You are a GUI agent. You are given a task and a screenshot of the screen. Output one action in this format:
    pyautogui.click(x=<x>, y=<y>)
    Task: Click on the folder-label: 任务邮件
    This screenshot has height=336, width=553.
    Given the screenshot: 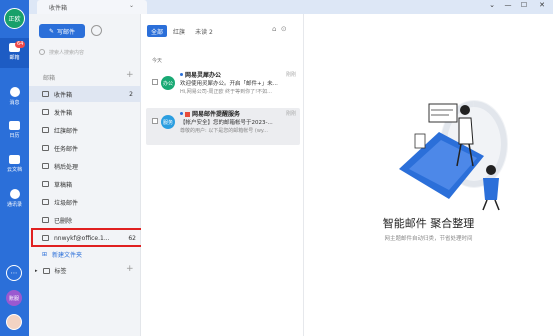 What is the action you would take?
    pyautogui.click(x=66, y=149)
    